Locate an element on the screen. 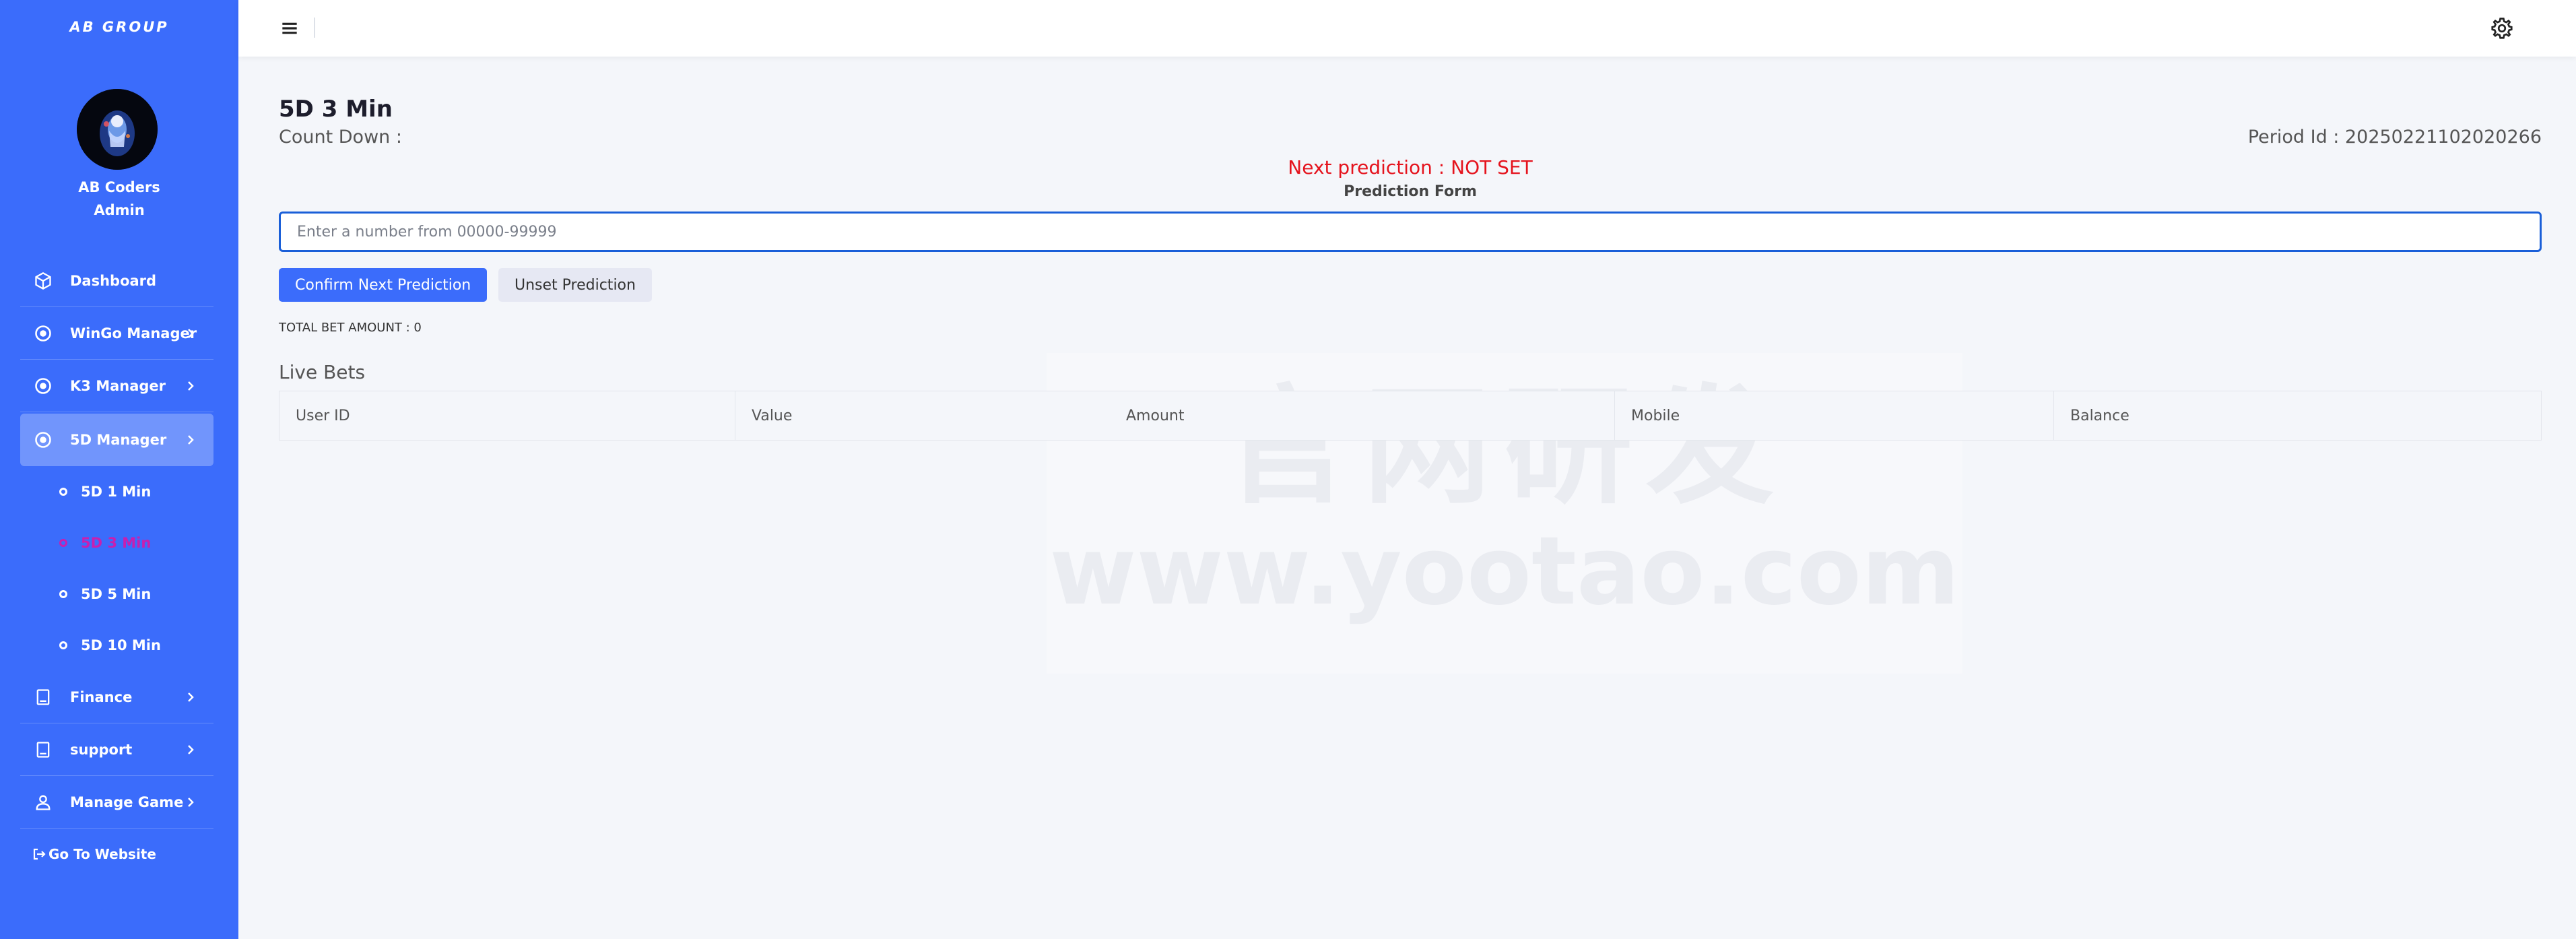  sidebar-item-label: Manage Game is located at coordinates (127, 802).